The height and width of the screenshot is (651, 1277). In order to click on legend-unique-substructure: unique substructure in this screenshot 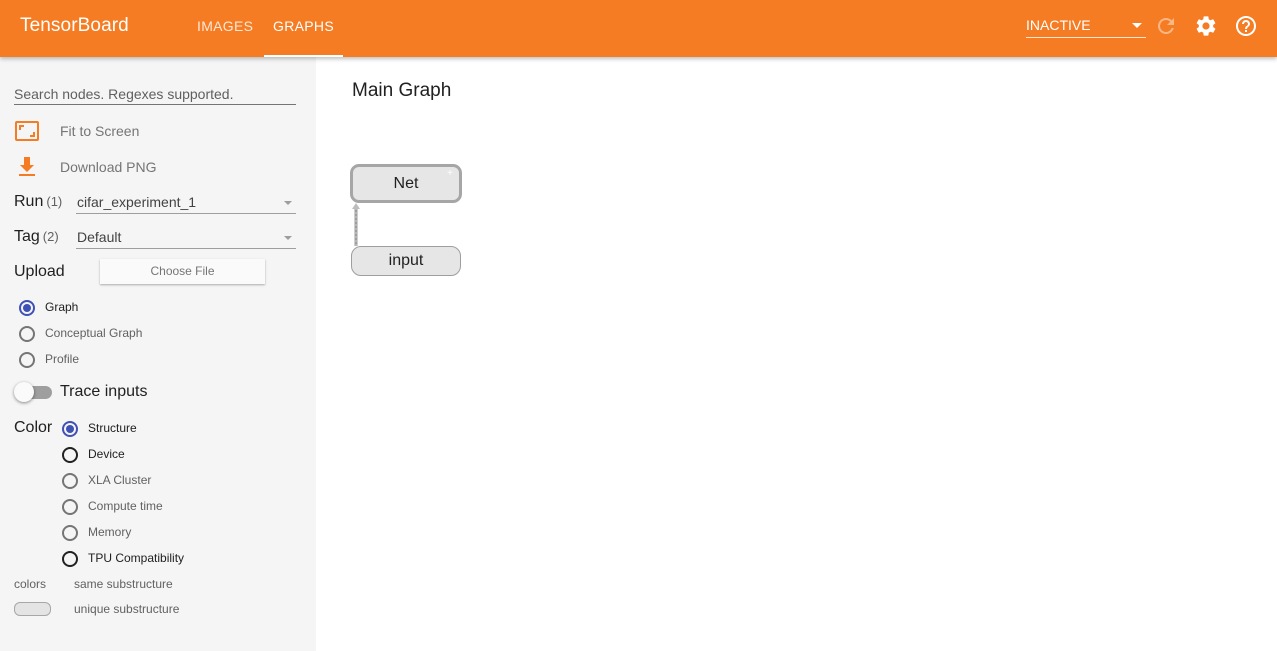, I will do `click(127, 609)`.